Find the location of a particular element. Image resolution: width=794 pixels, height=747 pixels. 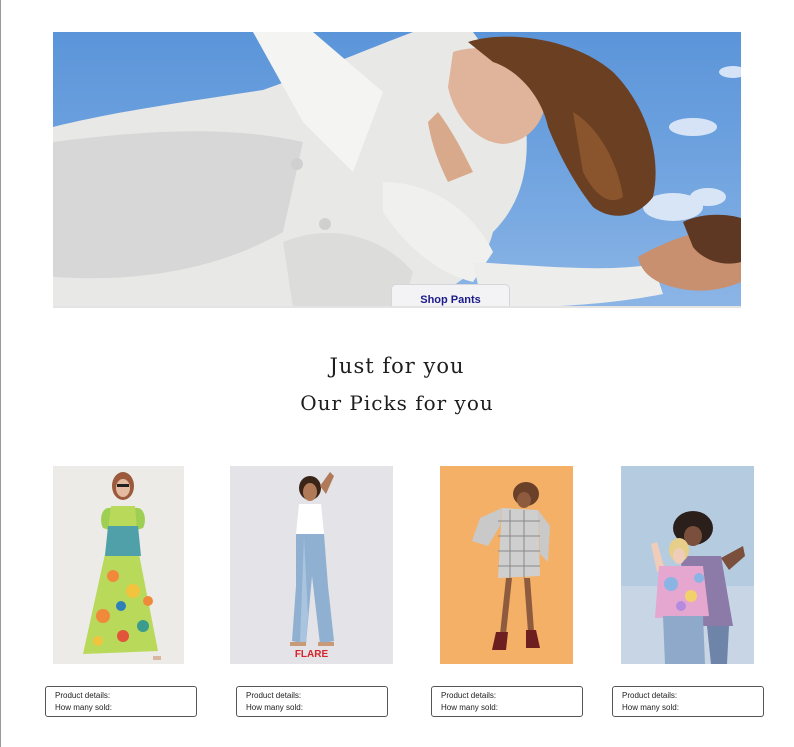

flare-jeans-photo is located at coordinates (311, 565).